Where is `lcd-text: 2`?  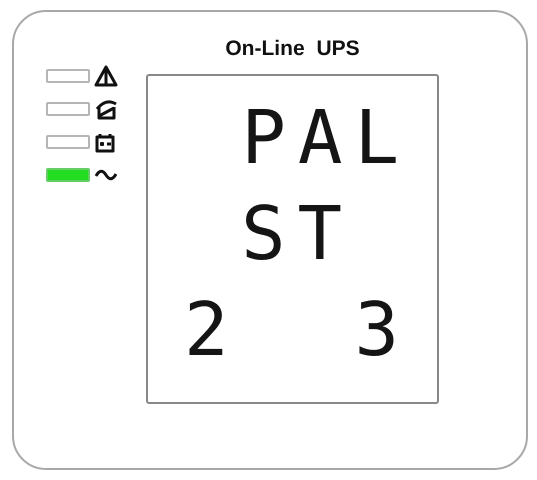
lcd-text: 2 is located at coordinates (212, 330).